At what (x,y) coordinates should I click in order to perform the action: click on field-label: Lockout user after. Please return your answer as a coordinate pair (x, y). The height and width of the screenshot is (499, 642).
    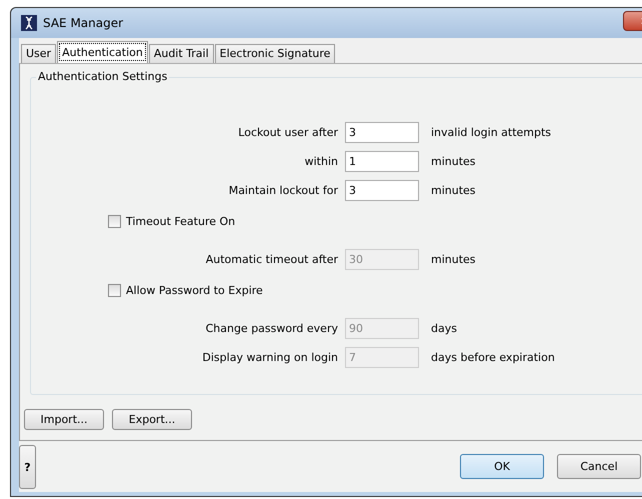
    Looking at the image, I should click on (288, 132).